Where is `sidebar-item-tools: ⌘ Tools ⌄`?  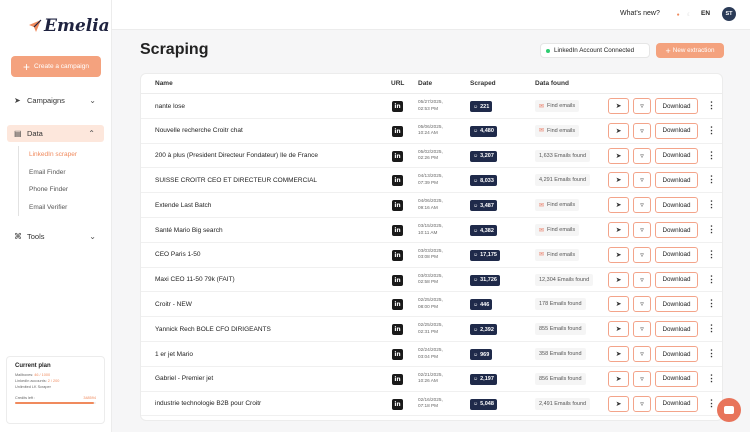
sidebar-item-tools: ⌘ Tools ⌄ is located at coordinates (56, 236).